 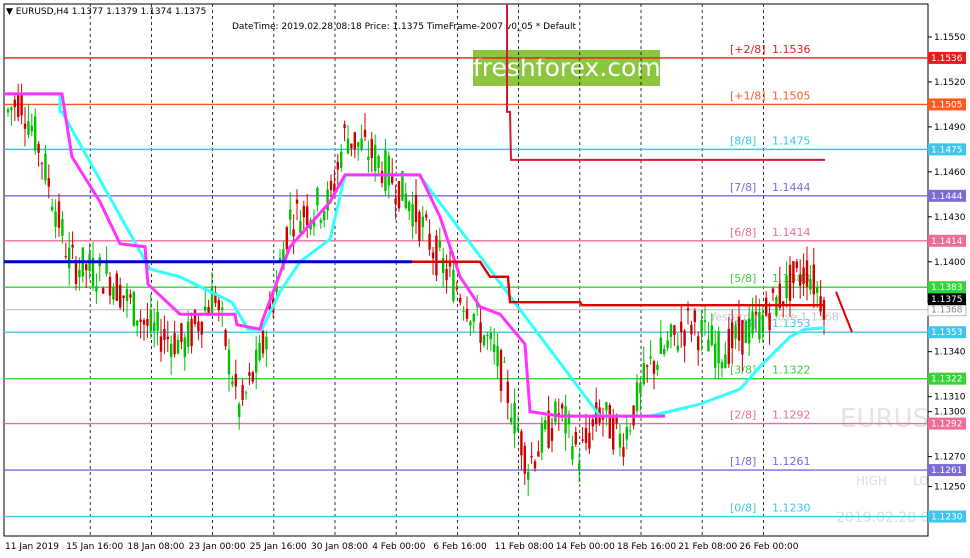 I want to click on murrey-level-label: [2/8], so click(x=743, y=415).